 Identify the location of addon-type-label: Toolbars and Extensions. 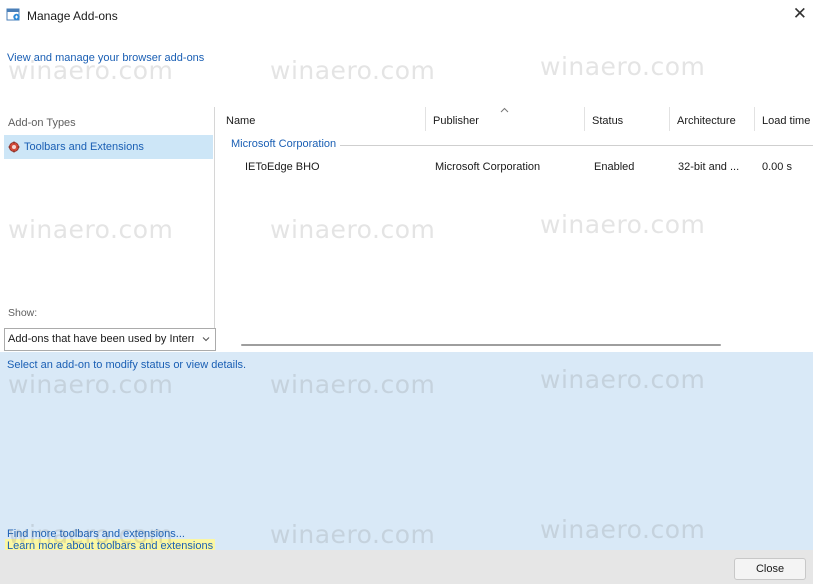
(84, 147).